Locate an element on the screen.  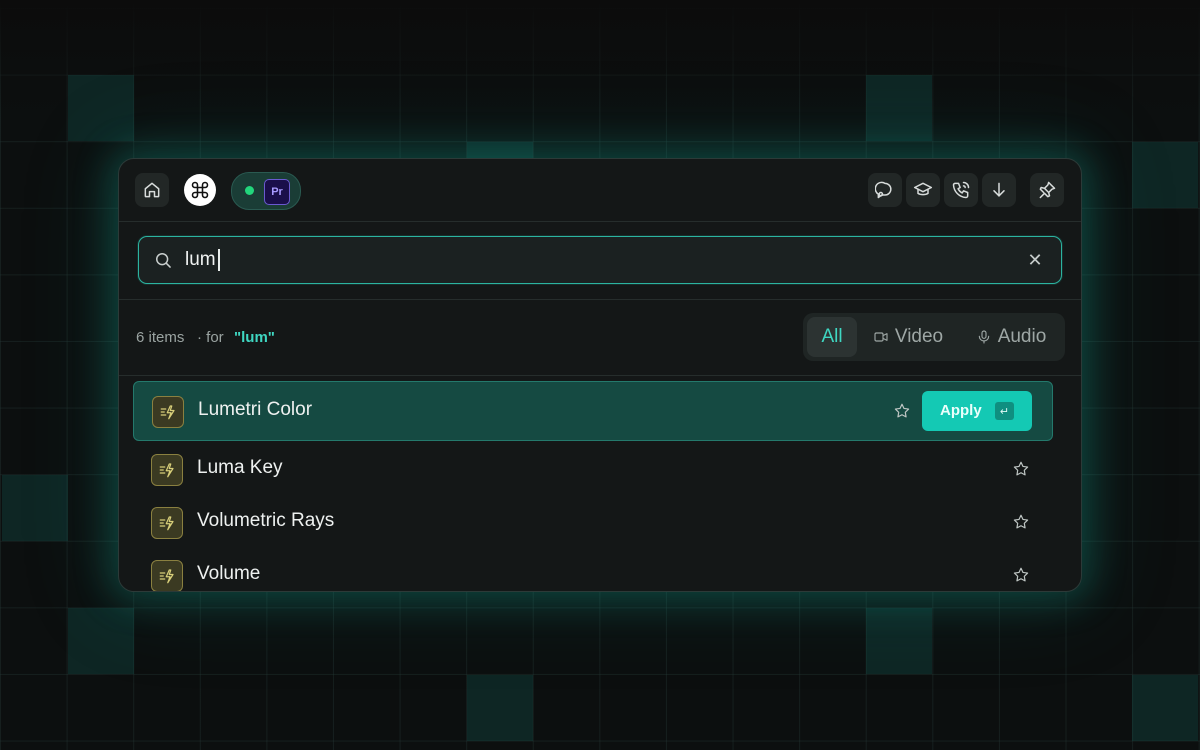
filter-segmented-control: All Video Audio is located at coordinates (934, 337).